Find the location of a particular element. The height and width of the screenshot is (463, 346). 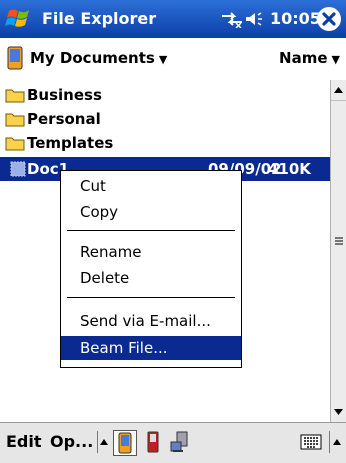

storage-card-icon is located at coordinates (153, 442).